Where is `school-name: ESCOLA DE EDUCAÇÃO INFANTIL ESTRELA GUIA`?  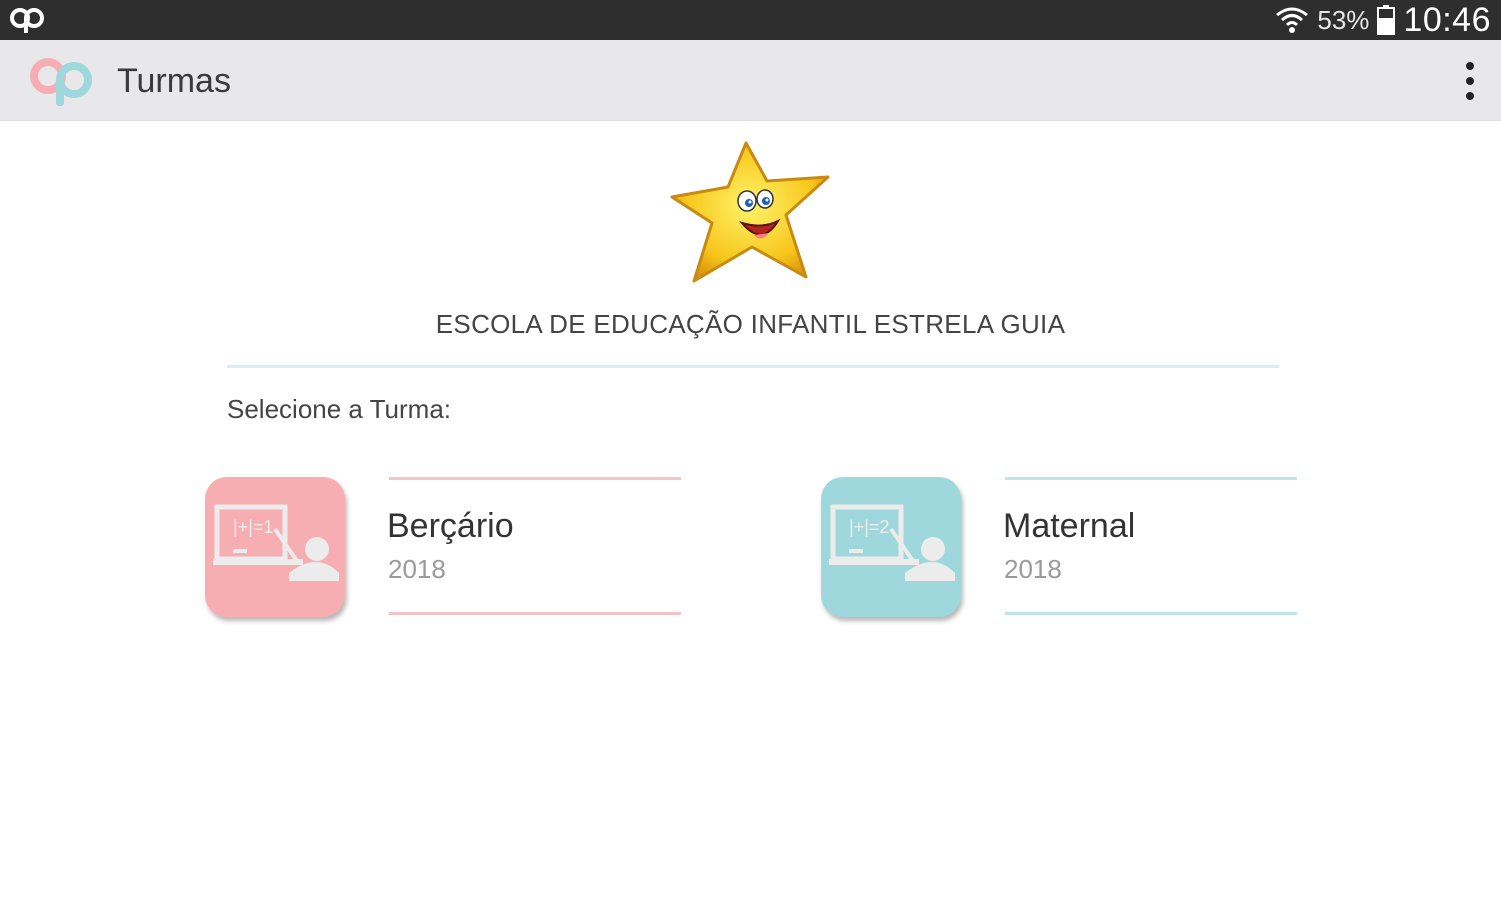
school-name: ESCOLA DE EDUCAÇÃO INFANTIL ESTRELA GUIA is located at coordinates (750, 324).